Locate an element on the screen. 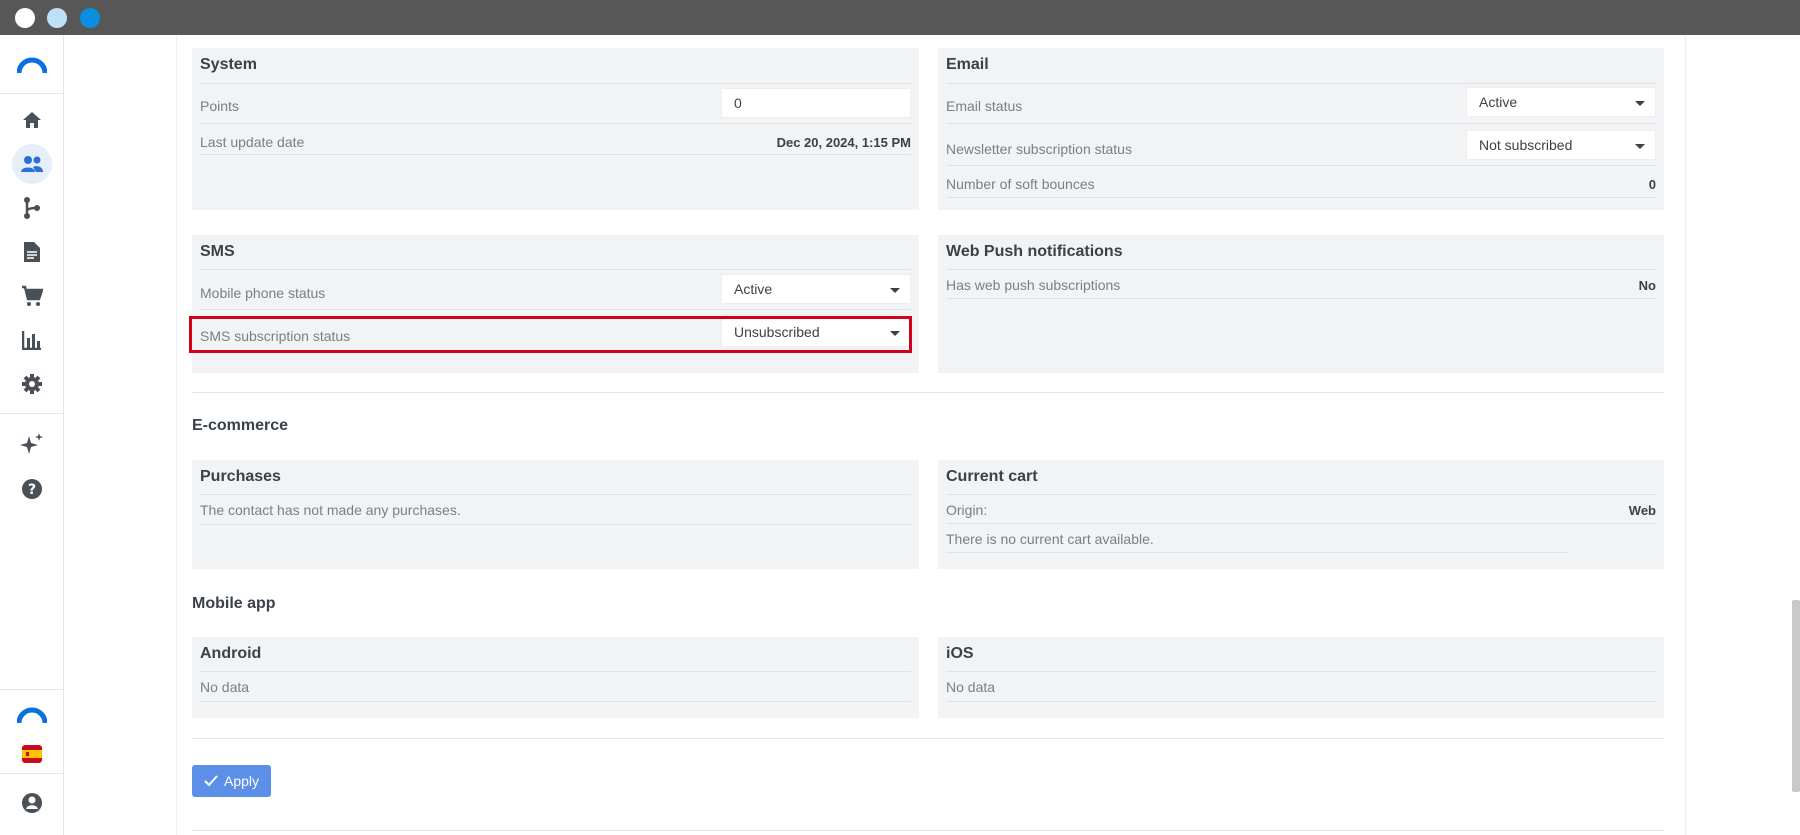  last-update-label: Last update date is located at coordinates (252, 142).